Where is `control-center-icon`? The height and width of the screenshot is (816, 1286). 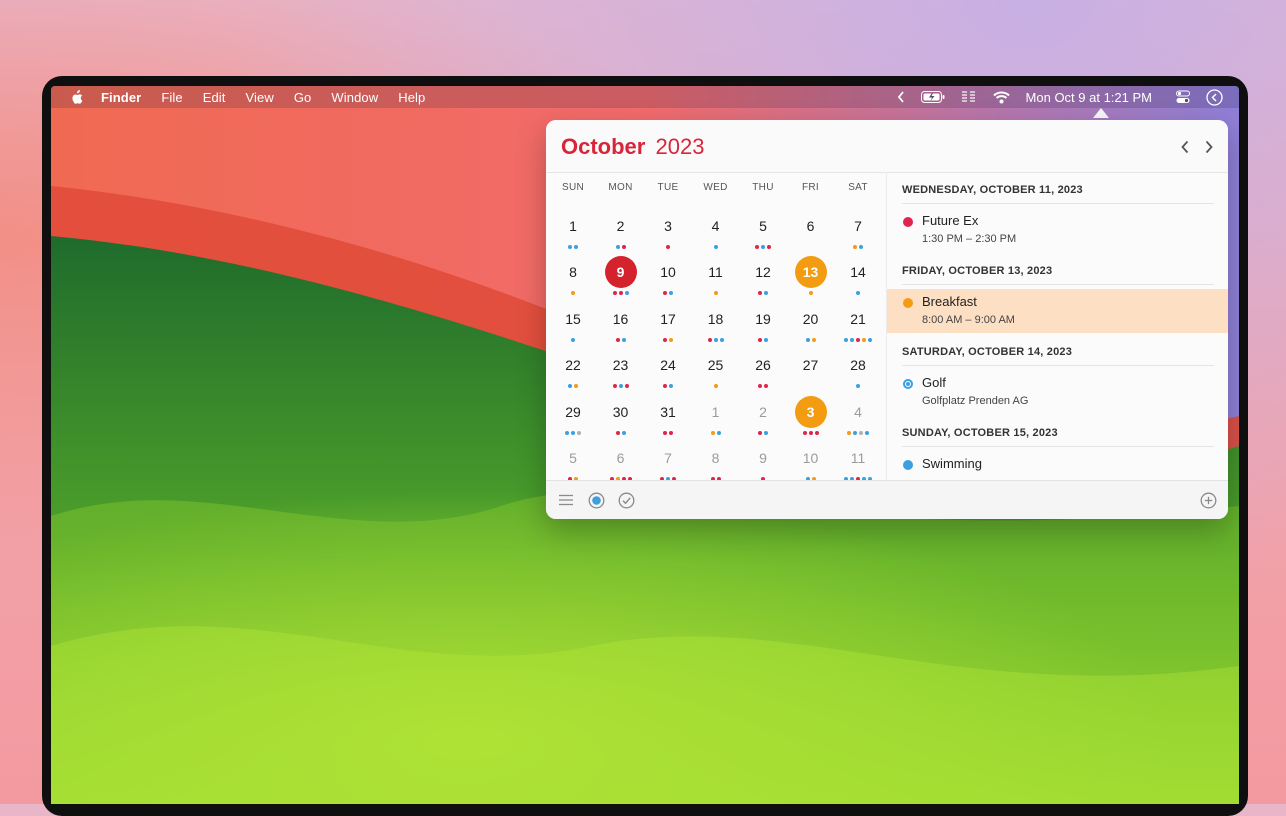
control-center-icon is located at coordinates (1183, 97).